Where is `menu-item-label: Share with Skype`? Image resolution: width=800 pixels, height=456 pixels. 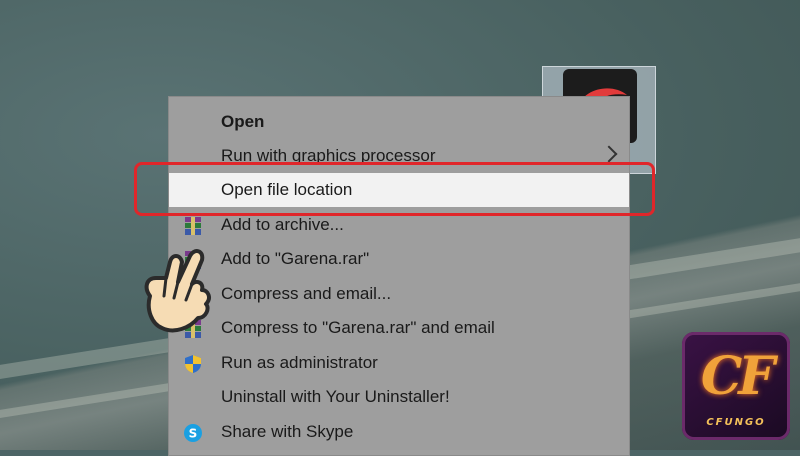
menu-item-label: Share with Skype is located at coordinates (287, 431).